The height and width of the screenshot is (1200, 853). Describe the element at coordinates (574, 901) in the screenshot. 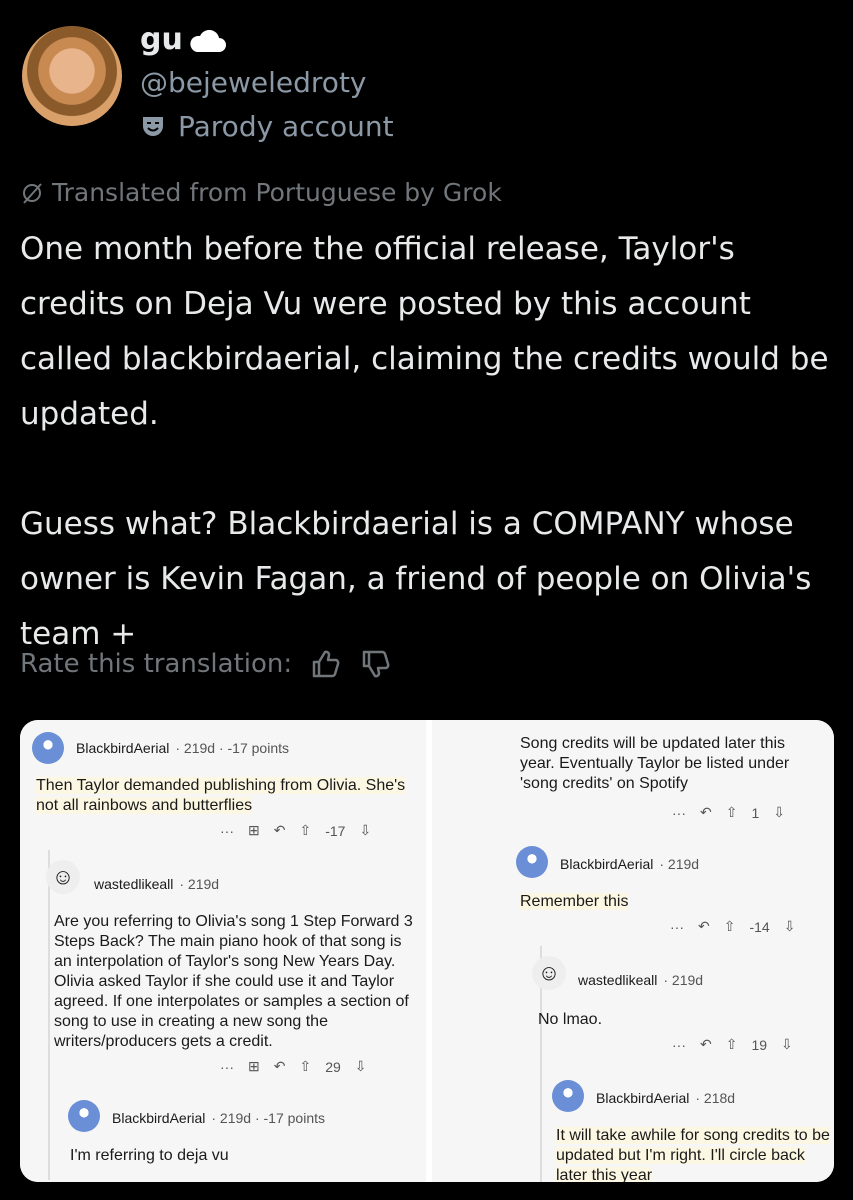

I see `comment-text: Remember this` at that location.